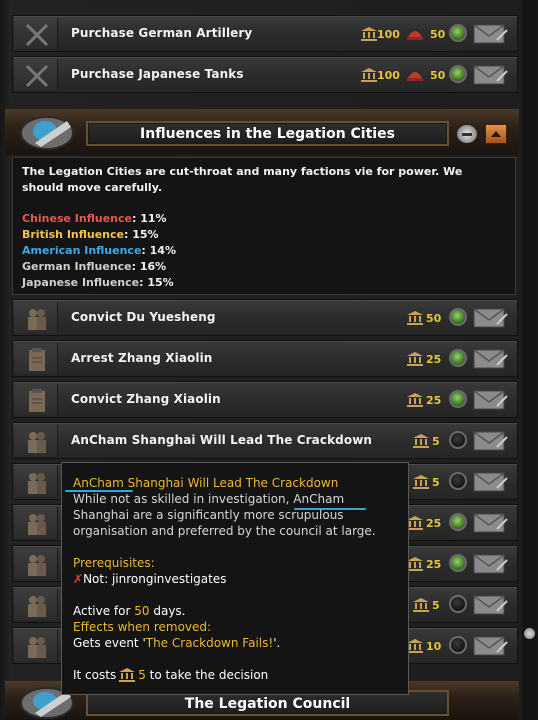  What do you see at coordinates (82, 250) in the screenshot?
I see `influence-name: American Influence` at bounding box center [82, 250].